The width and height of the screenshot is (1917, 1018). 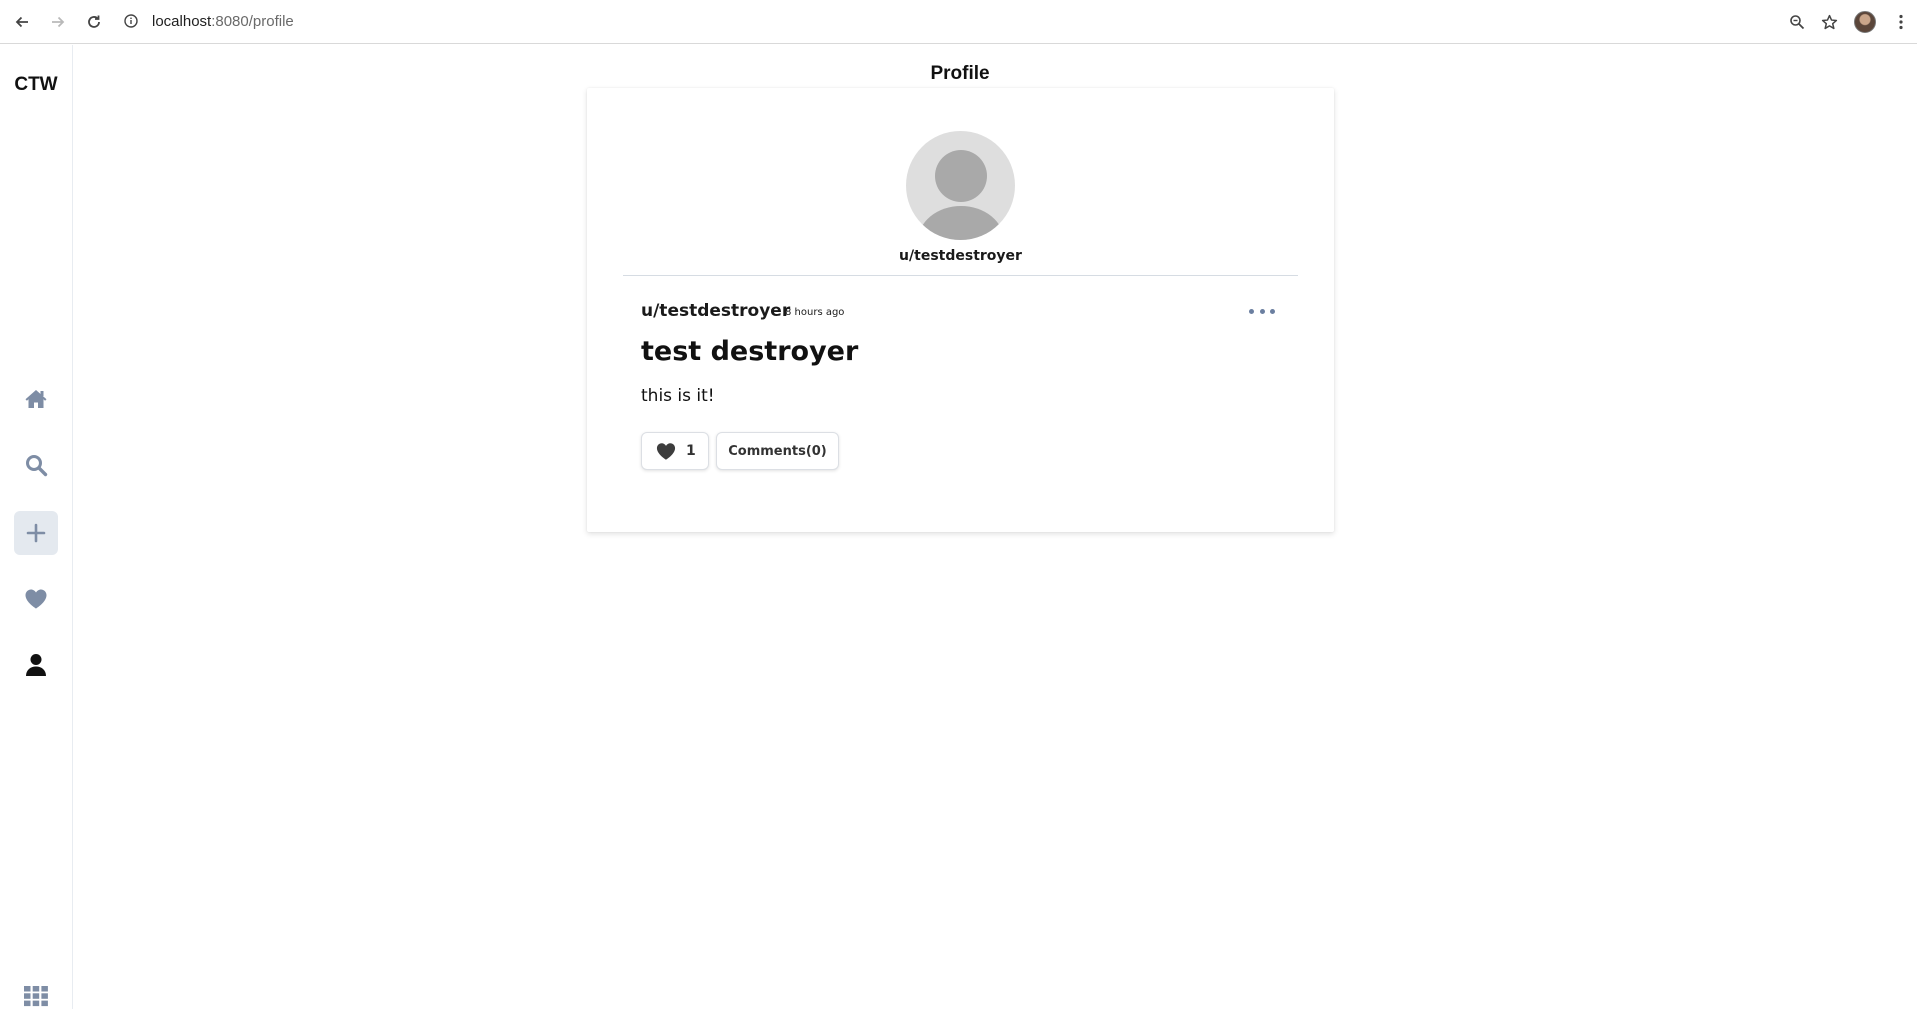 I want to click on url-host: localhost, so click(x=182, y=21).